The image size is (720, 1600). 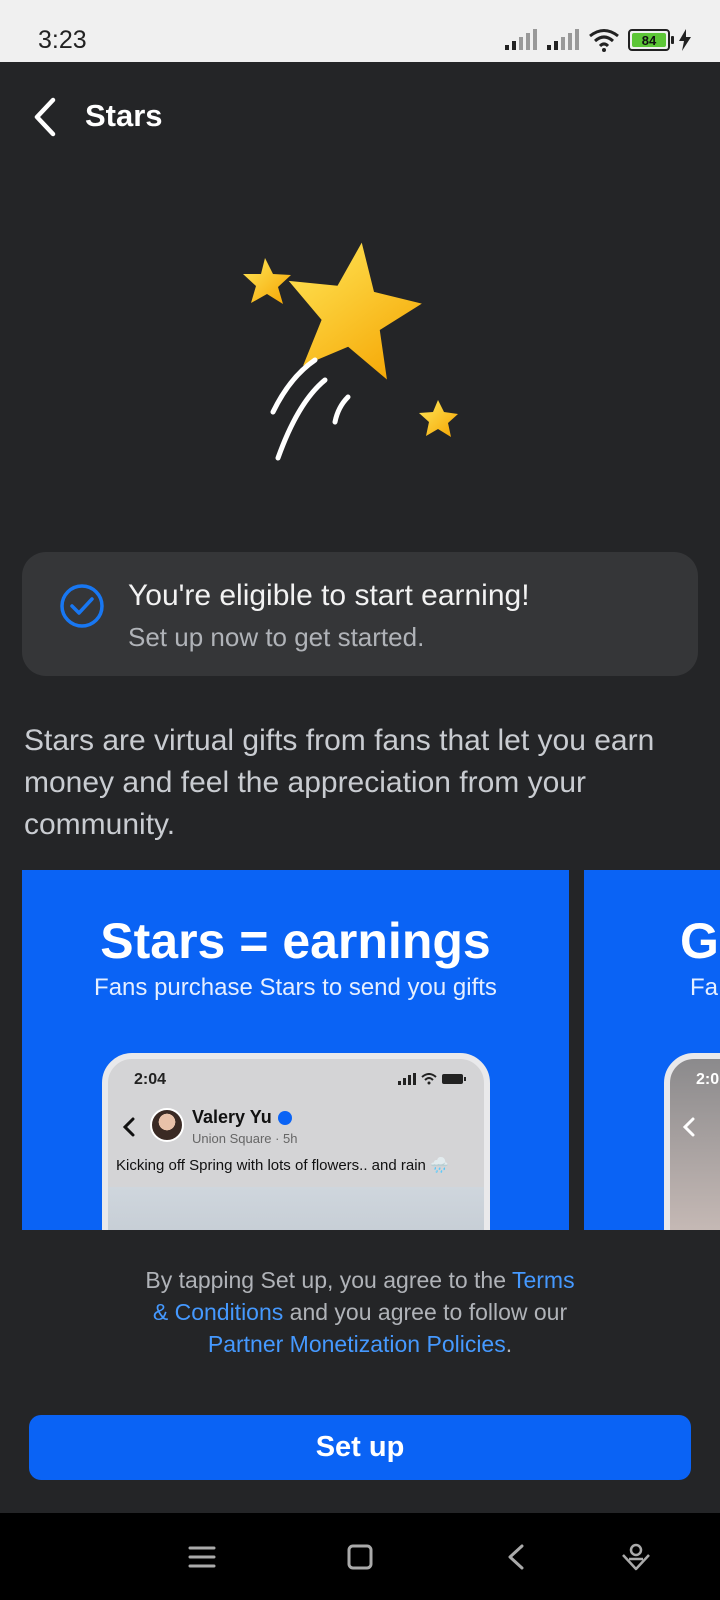 I want to click on legal-text-part: By tapping Set up, you agree to the, so click(x=328, y=1280).